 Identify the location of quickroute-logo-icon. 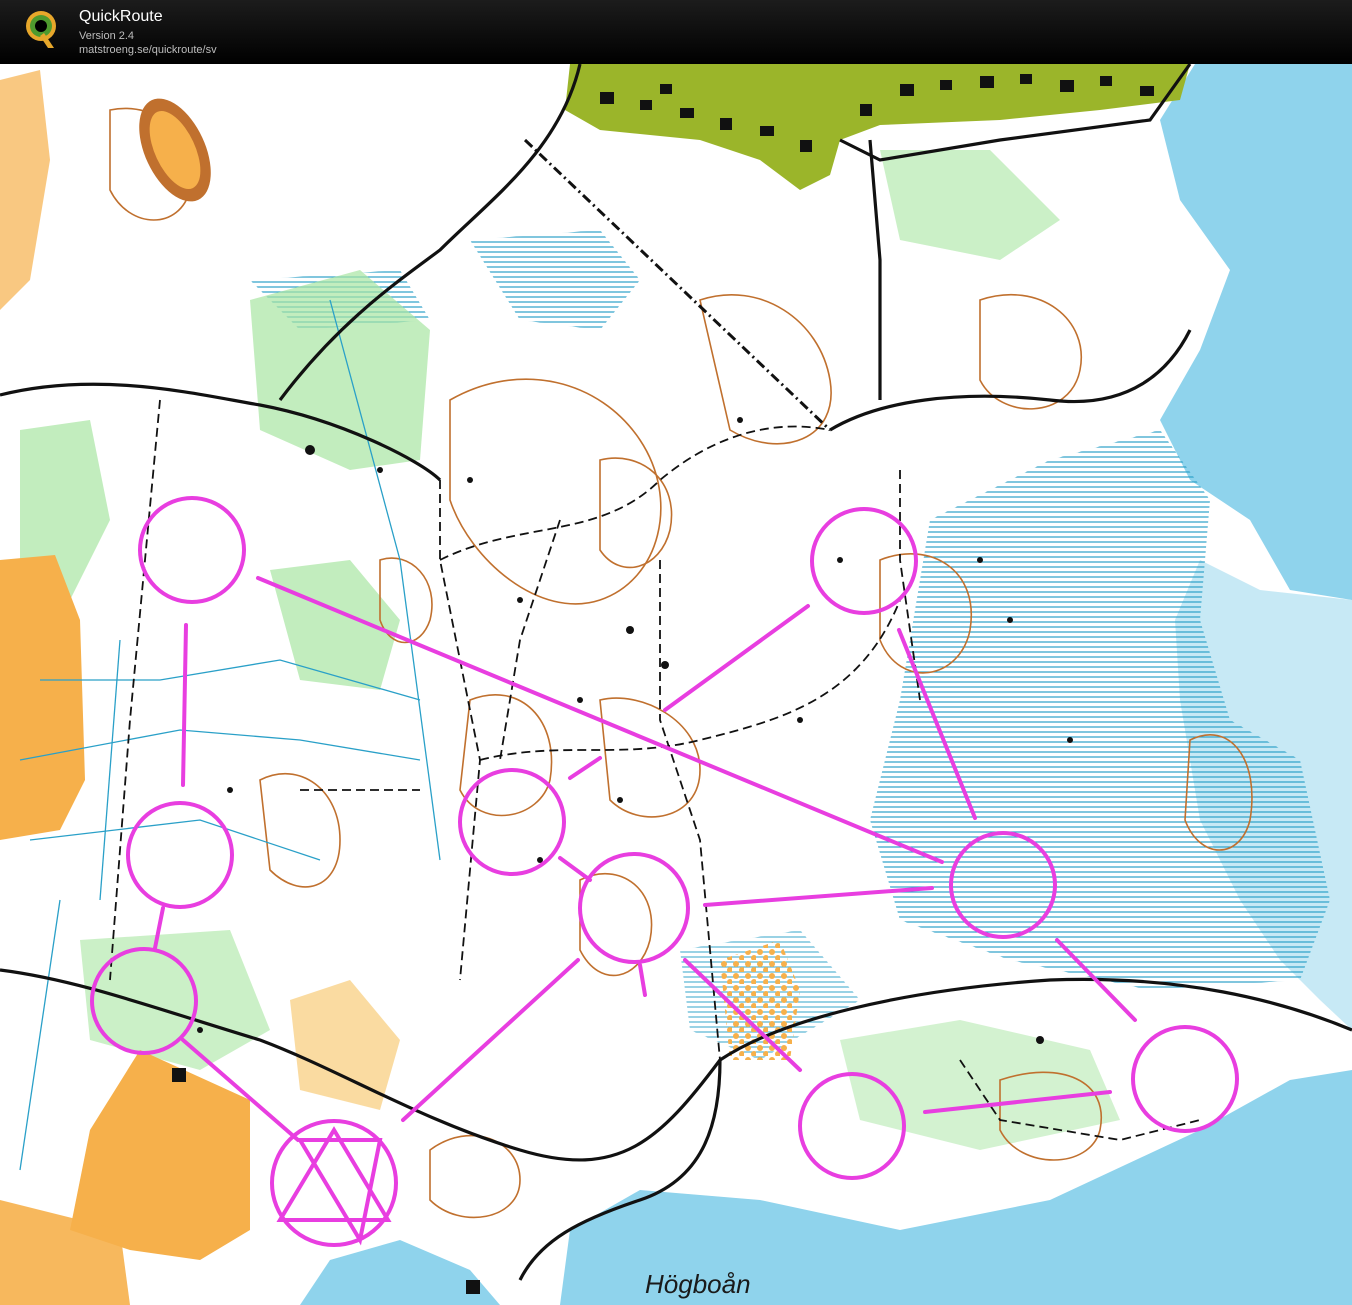
(41, 29).